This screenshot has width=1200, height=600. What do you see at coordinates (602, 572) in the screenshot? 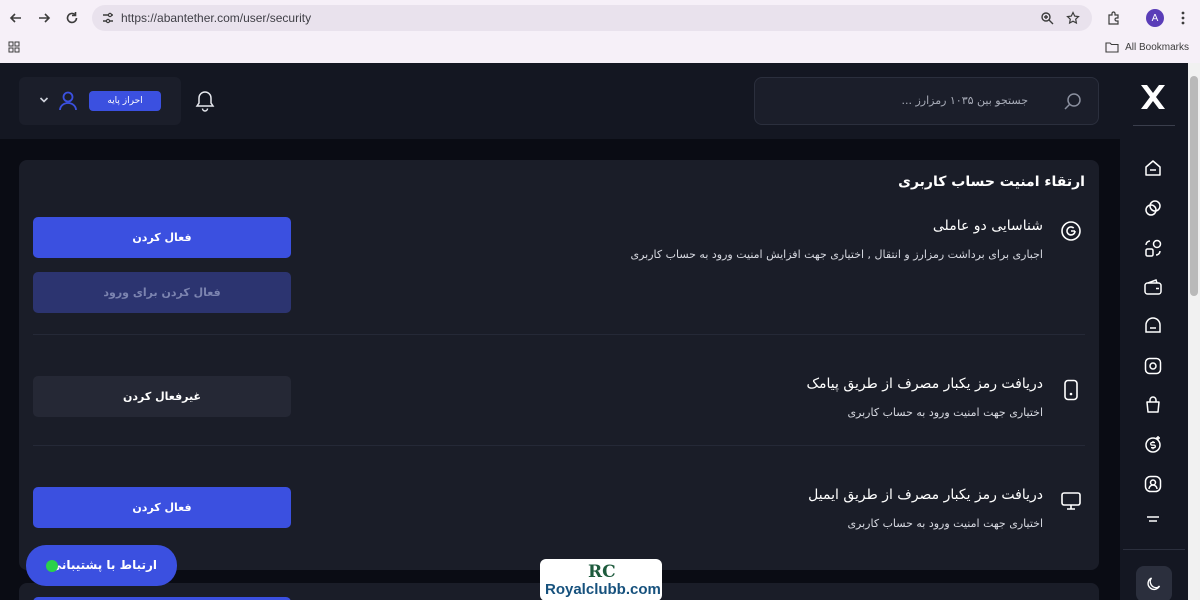
I see `watermark-mark: RC` at bounding box center [602, 572].